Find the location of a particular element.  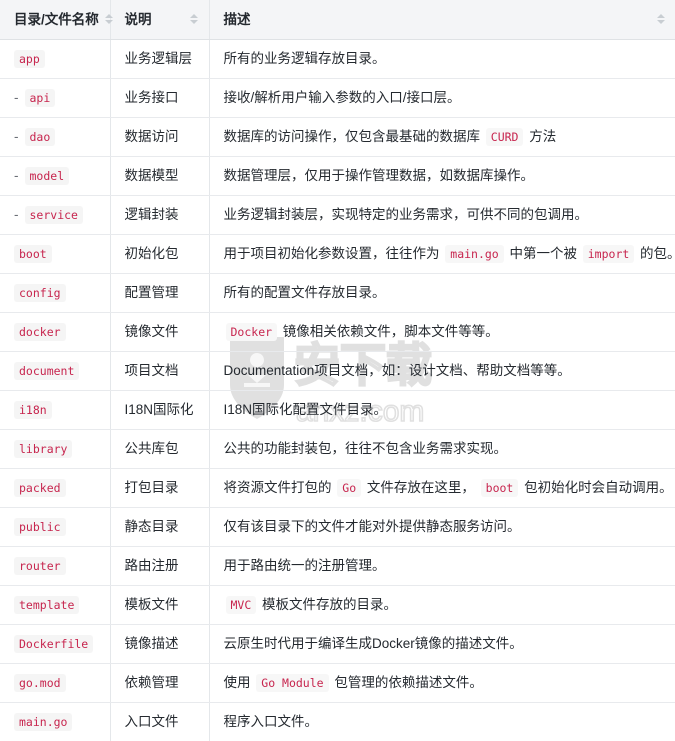

cell-directory-name: main.go is located at coordinates (55, 721).